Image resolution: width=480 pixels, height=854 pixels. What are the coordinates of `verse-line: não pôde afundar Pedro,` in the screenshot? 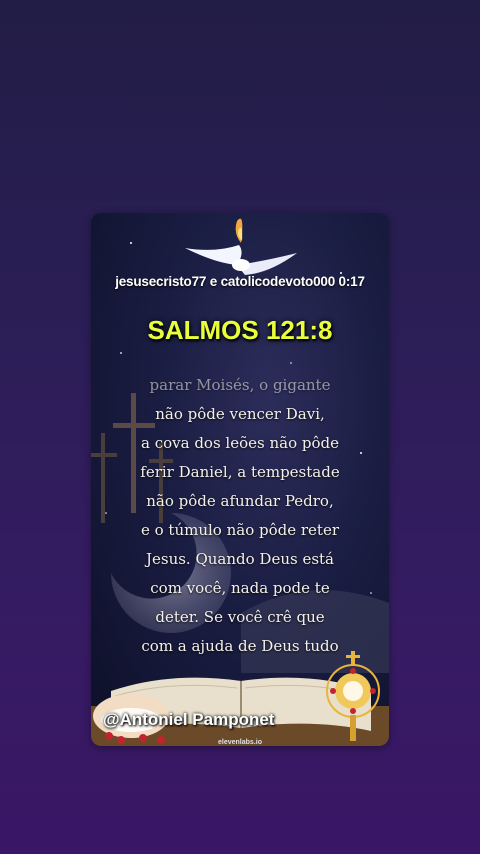 It's located at (240, 501).